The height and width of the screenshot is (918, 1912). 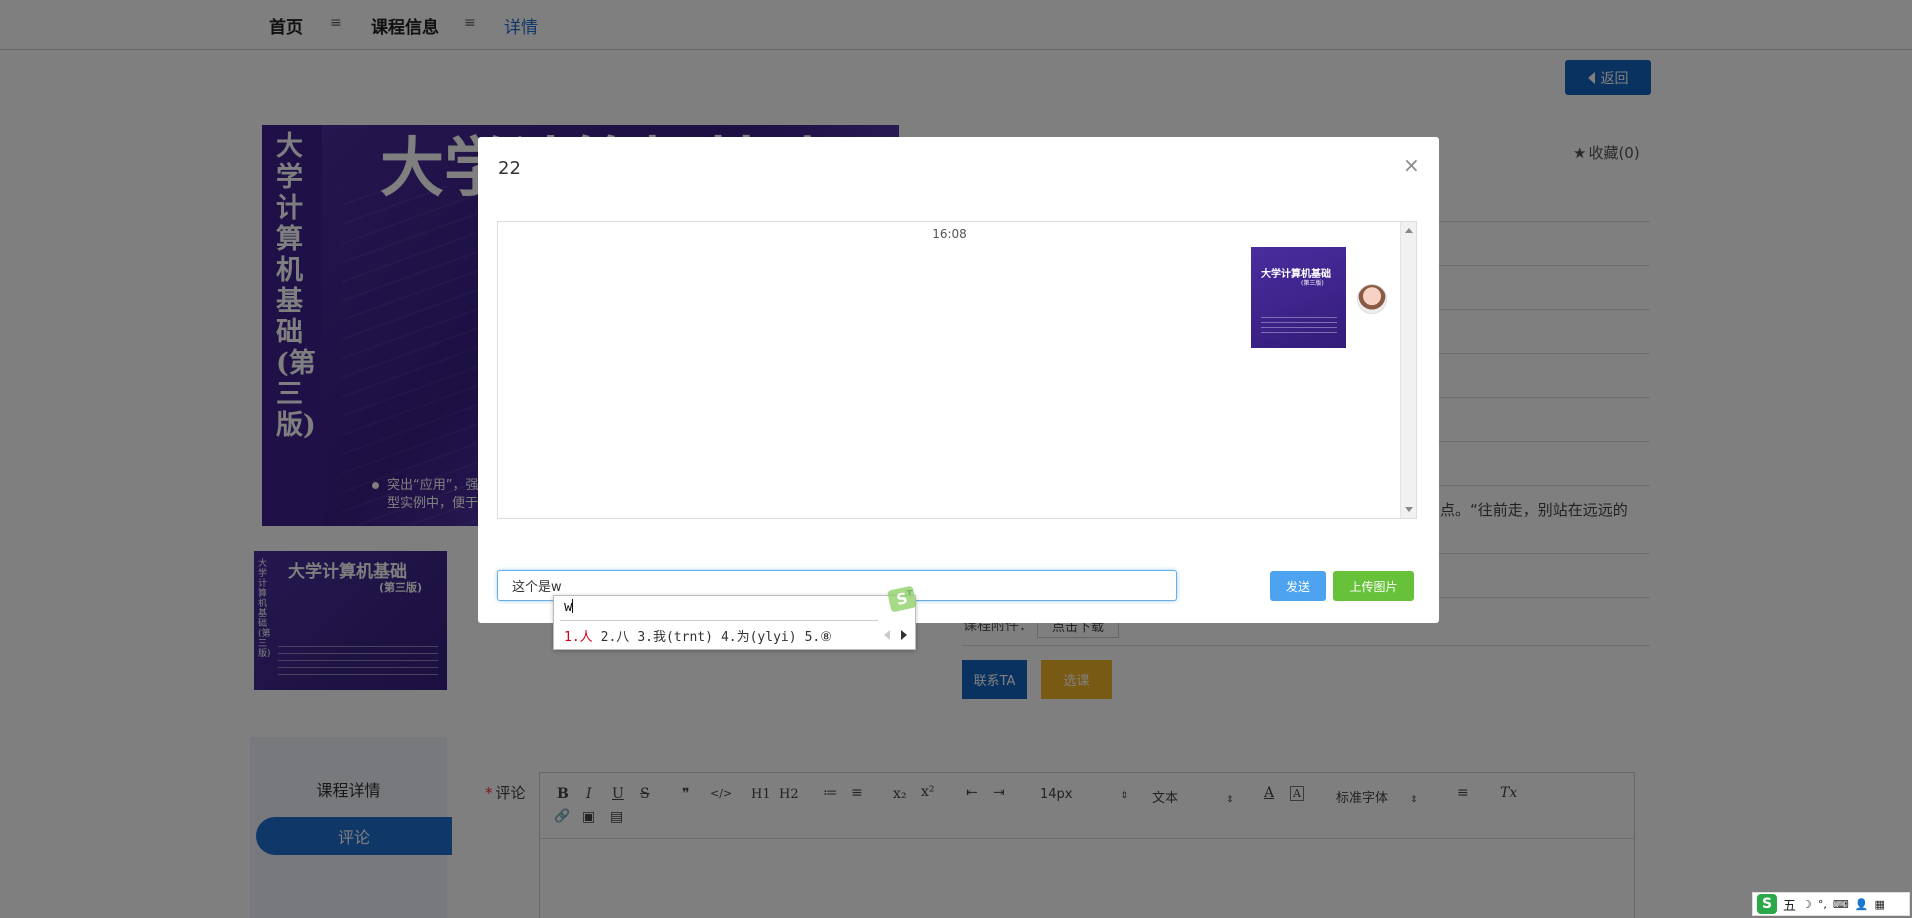 I want to click on chat-message-image: 大学计算机基础 (第三版), so click(x=1298, y=297).